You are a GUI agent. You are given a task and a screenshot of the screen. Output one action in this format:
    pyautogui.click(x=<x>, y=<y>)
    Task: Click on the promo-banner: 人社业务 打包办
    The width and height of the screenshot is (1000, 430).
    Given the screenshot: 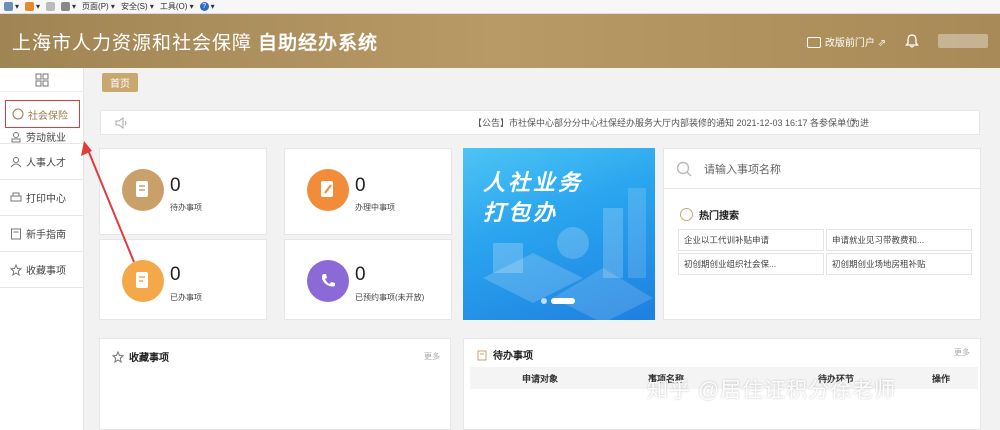 What is the action you would take?
    pyautogui.click(x=559, y=234)
    